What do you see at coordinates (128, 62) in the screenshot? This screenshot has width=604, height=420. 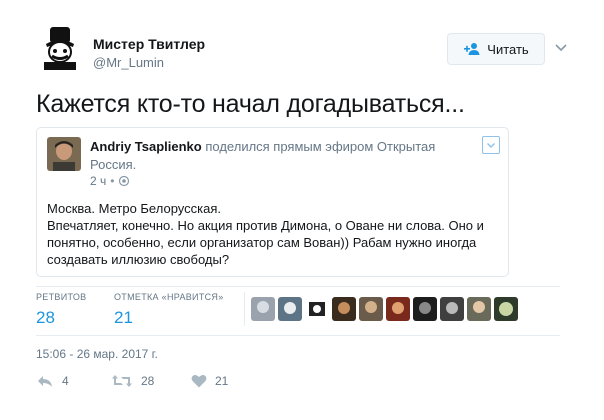 I see `author-handle: @Mr_Lumin` at bounding box center [128, 62].